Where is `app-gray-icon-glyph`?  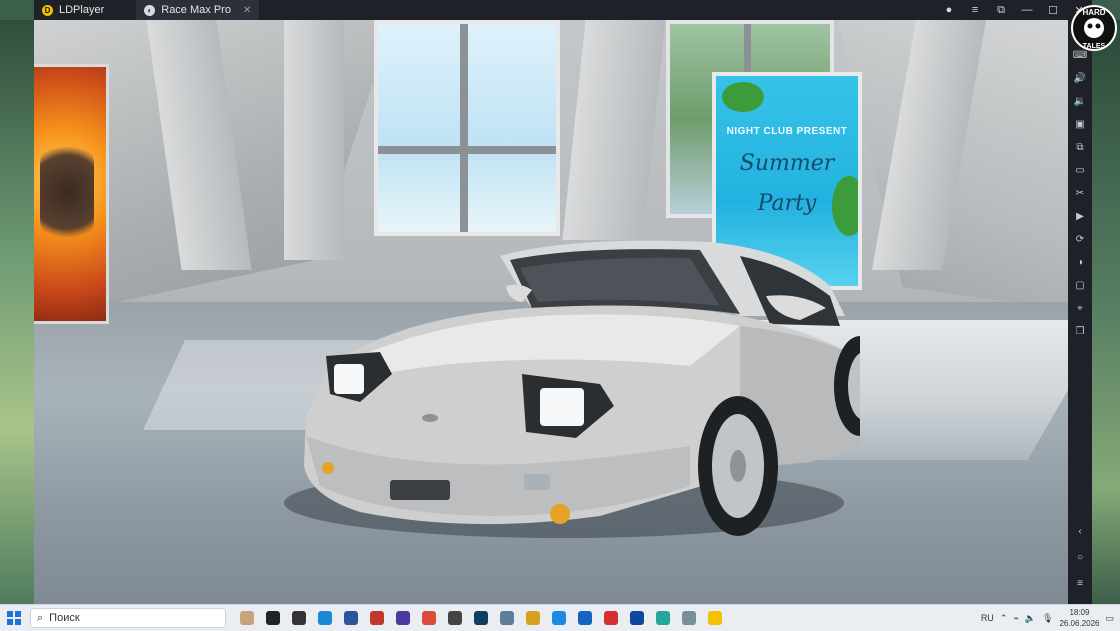 app-gray-icon-glyph is located at coordinates (689, 618).